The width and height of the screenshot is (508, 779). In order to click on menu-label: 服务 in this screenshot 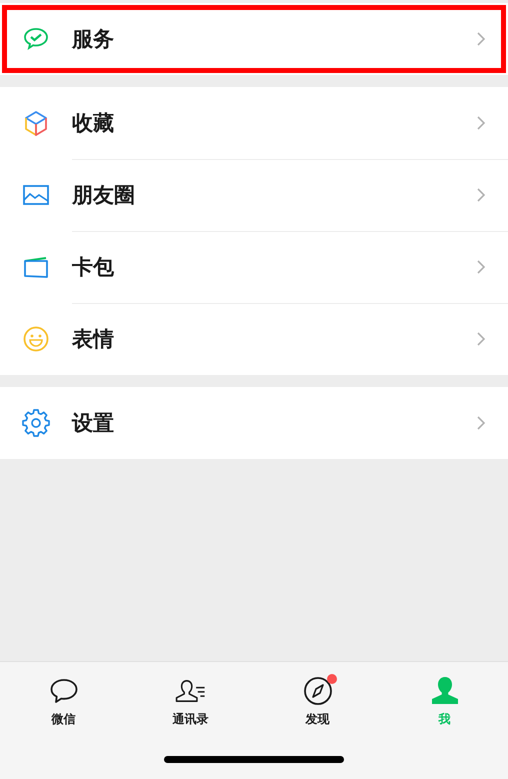, I will do `click(93, 39)`.